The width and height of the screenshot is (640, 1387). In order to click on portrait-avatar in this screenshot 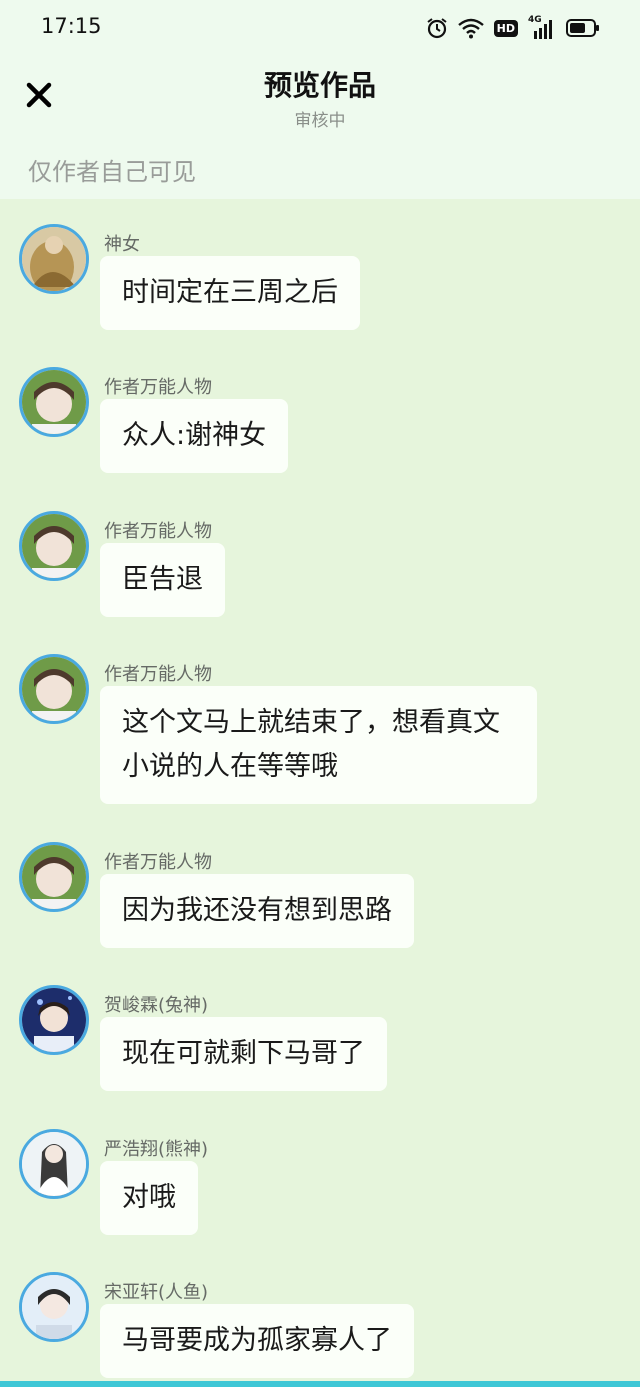, I will do `click(54, 1307)`.